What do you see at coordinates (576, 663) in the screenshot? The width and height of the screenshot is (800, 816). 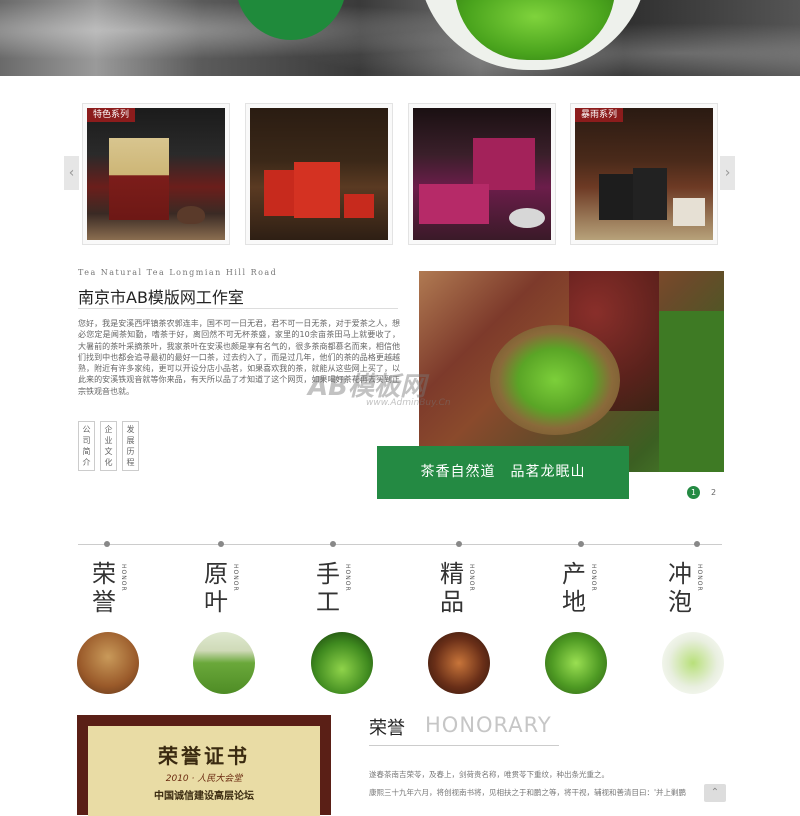 I see `feature-image-origin` at bounding box center [576, 663].